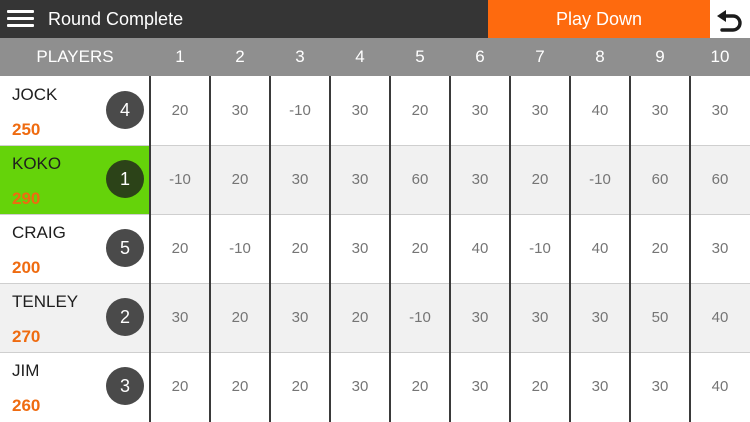  I want to click on player-total-score: 290, so click(26, 198).